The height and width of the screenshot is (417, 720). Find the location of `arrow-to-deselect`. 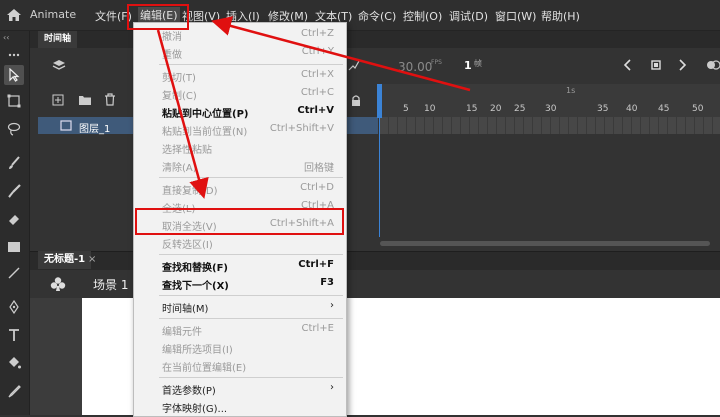

arrow-to-deselect is located at coordinates (182, 114).